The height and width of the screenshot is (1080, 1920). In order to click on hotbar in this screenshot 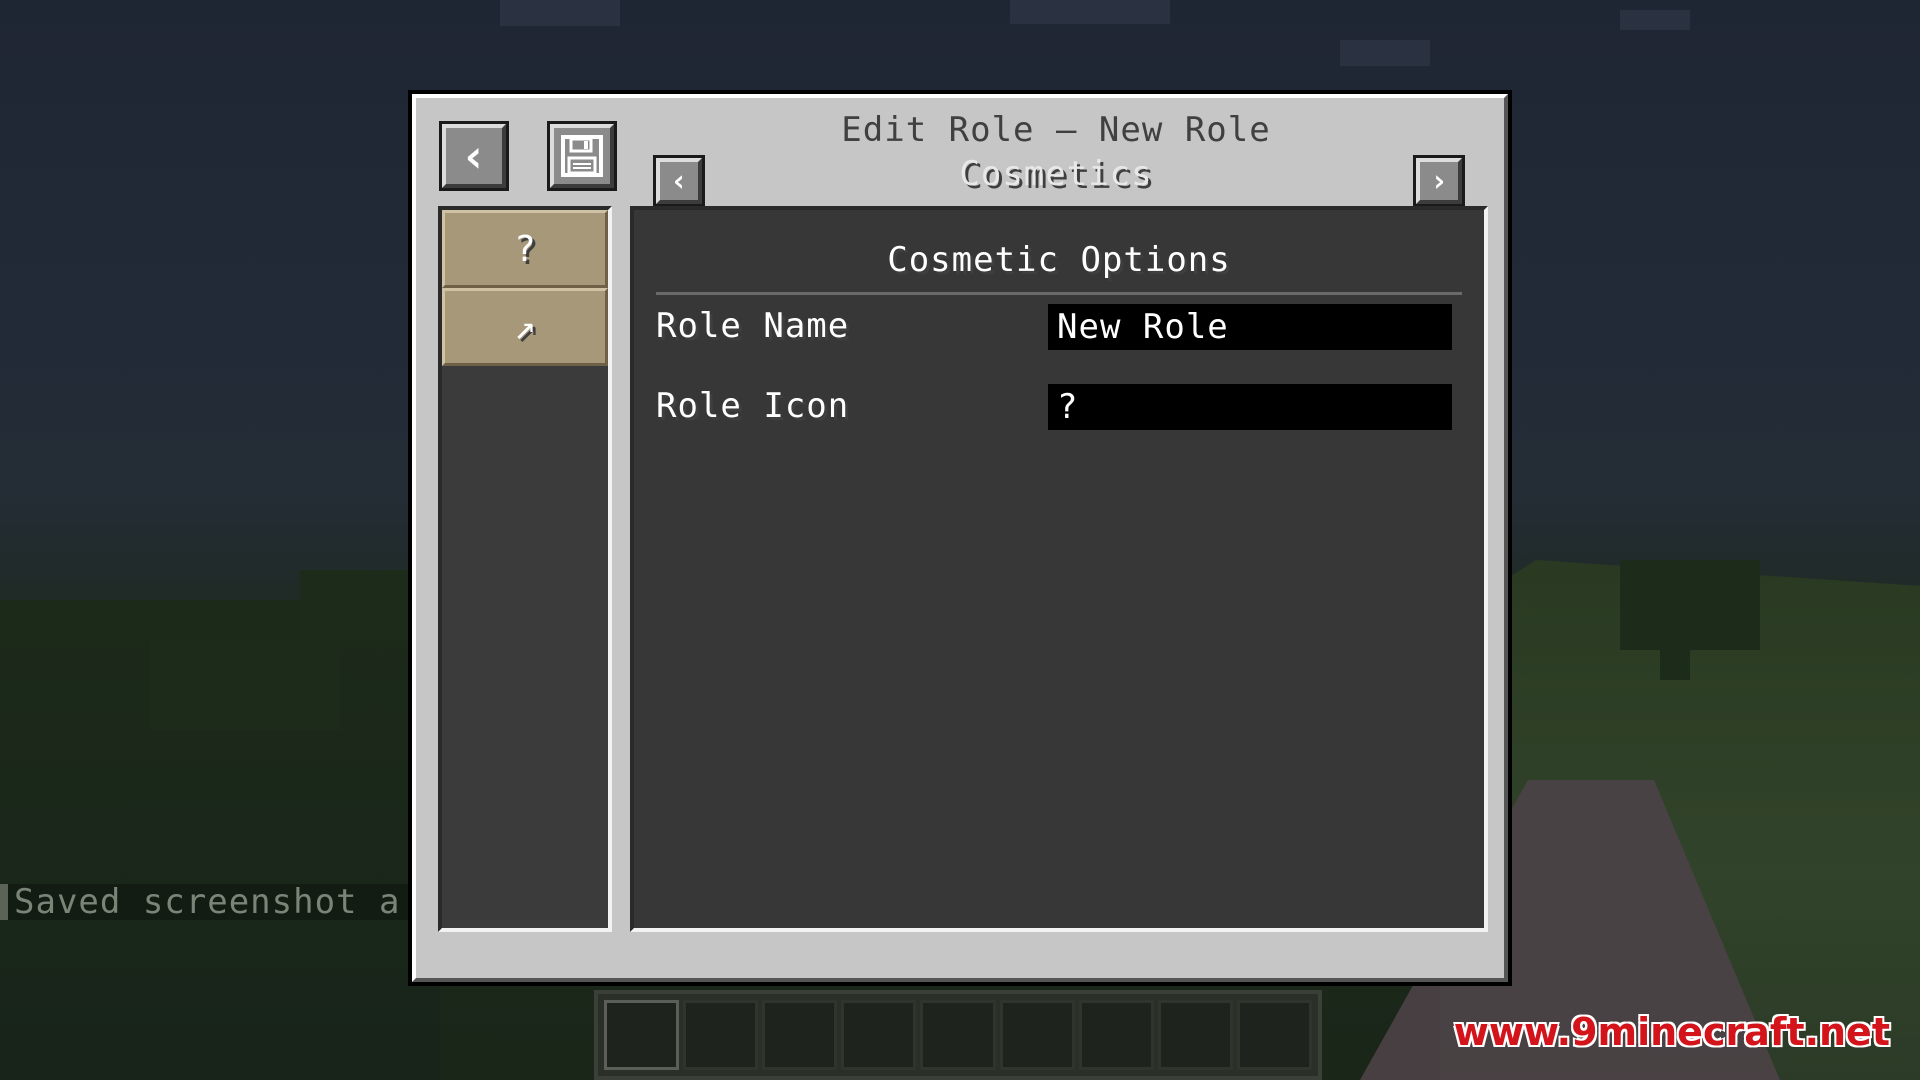, I will do `click(958, 1035)`.